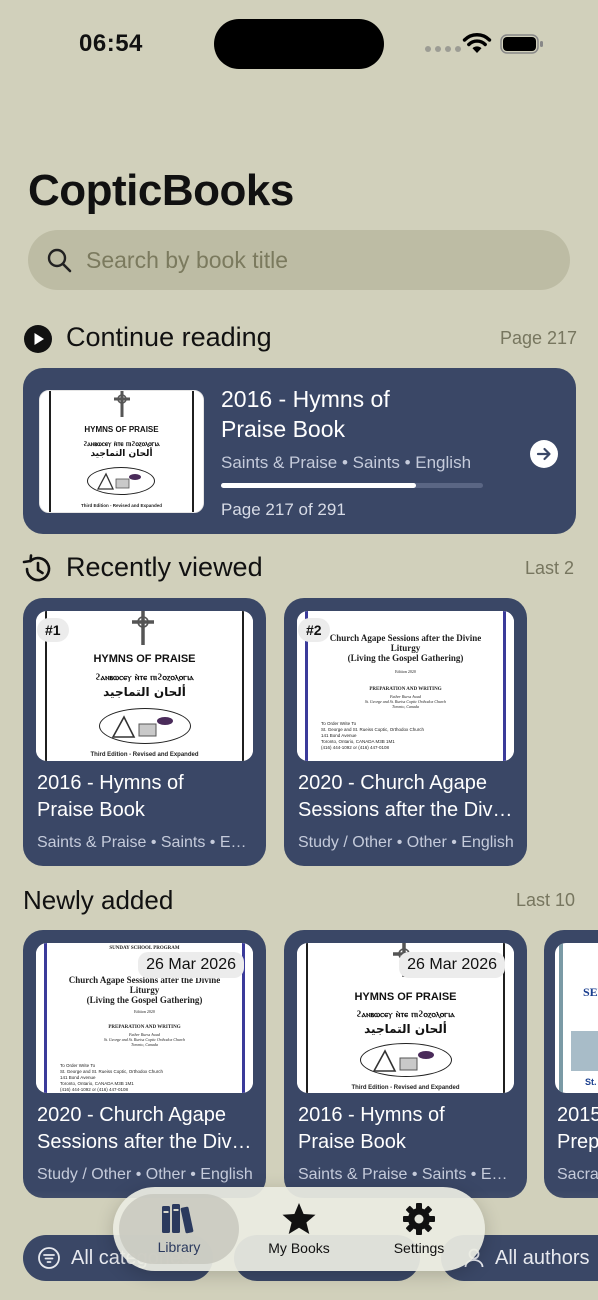 This screenshot has height=1300, width=598. What do you see at coordinates (443, 49) in the screenshot?
I see `signal-icon` at bounding box center [443, 49].